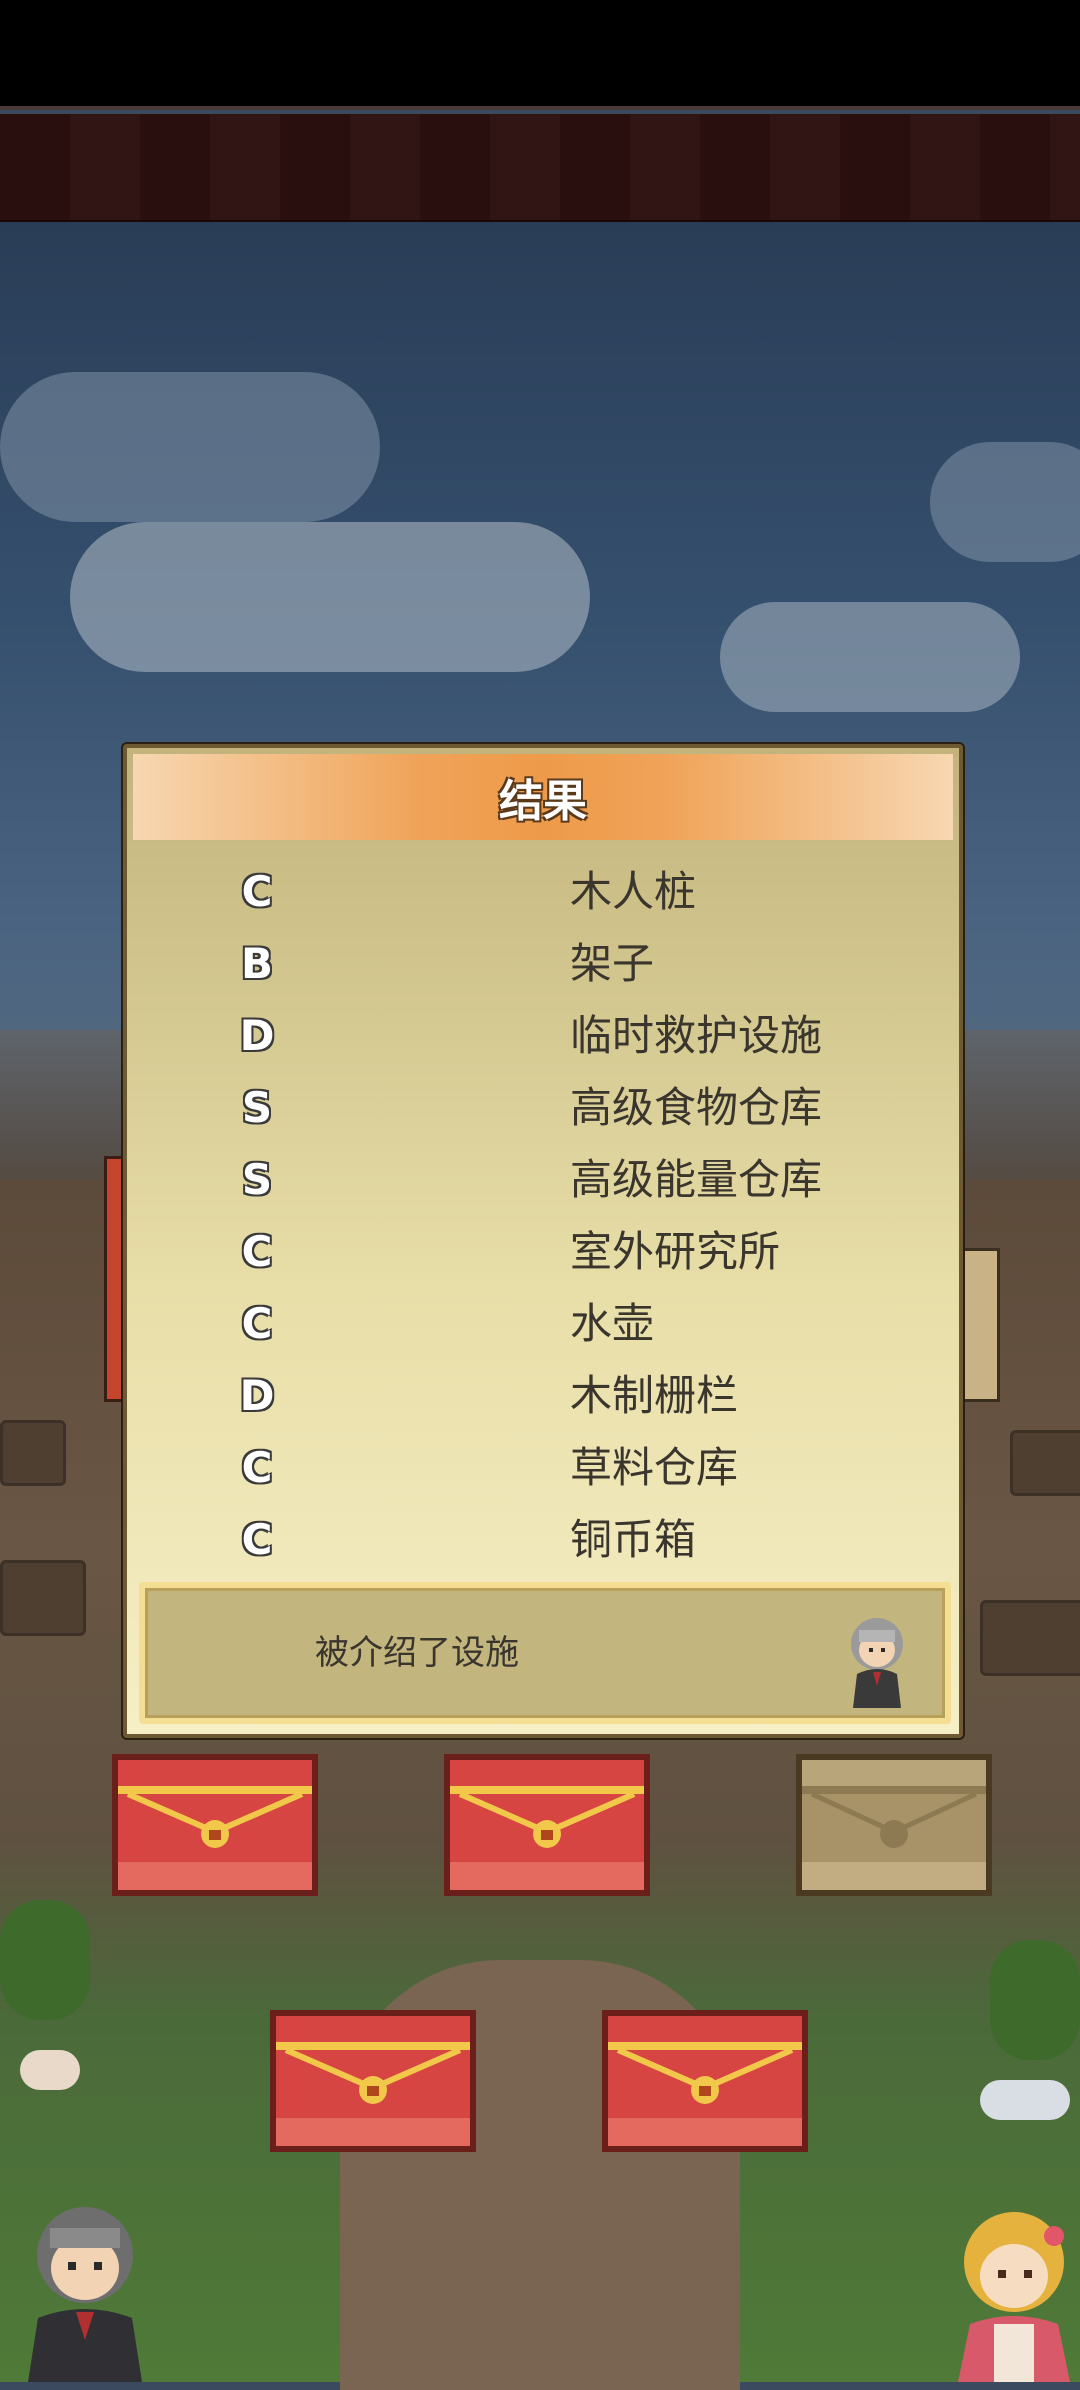  I want to click on advisor-avatar-icon, so click(877, 1662).